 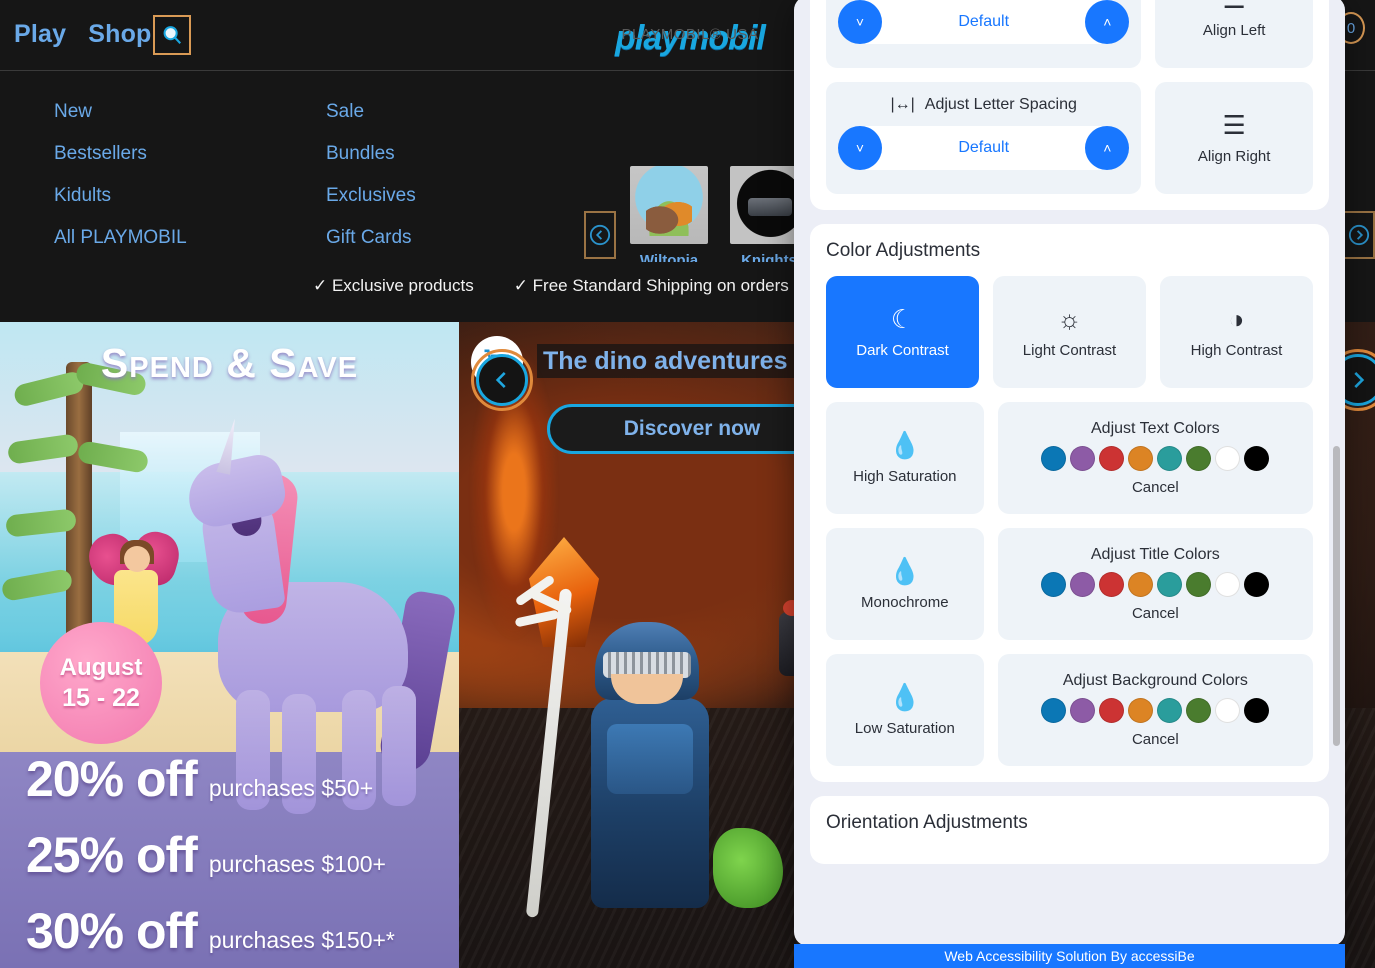 What do you see at coordinates (1000, 104) in the screenshot?
I see `letter-spacing-label: Adjust Letter Spacing` at bounding box center [1000, 104].